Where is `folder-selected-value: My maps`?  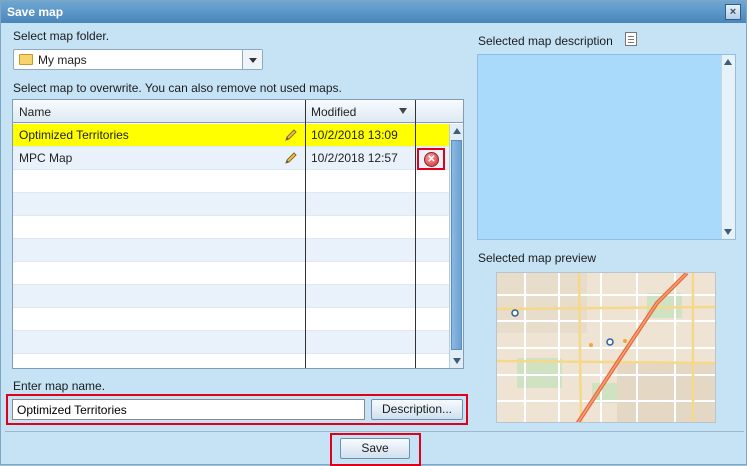
folder-selected-value: My maps is located at coordinates (62, 60).